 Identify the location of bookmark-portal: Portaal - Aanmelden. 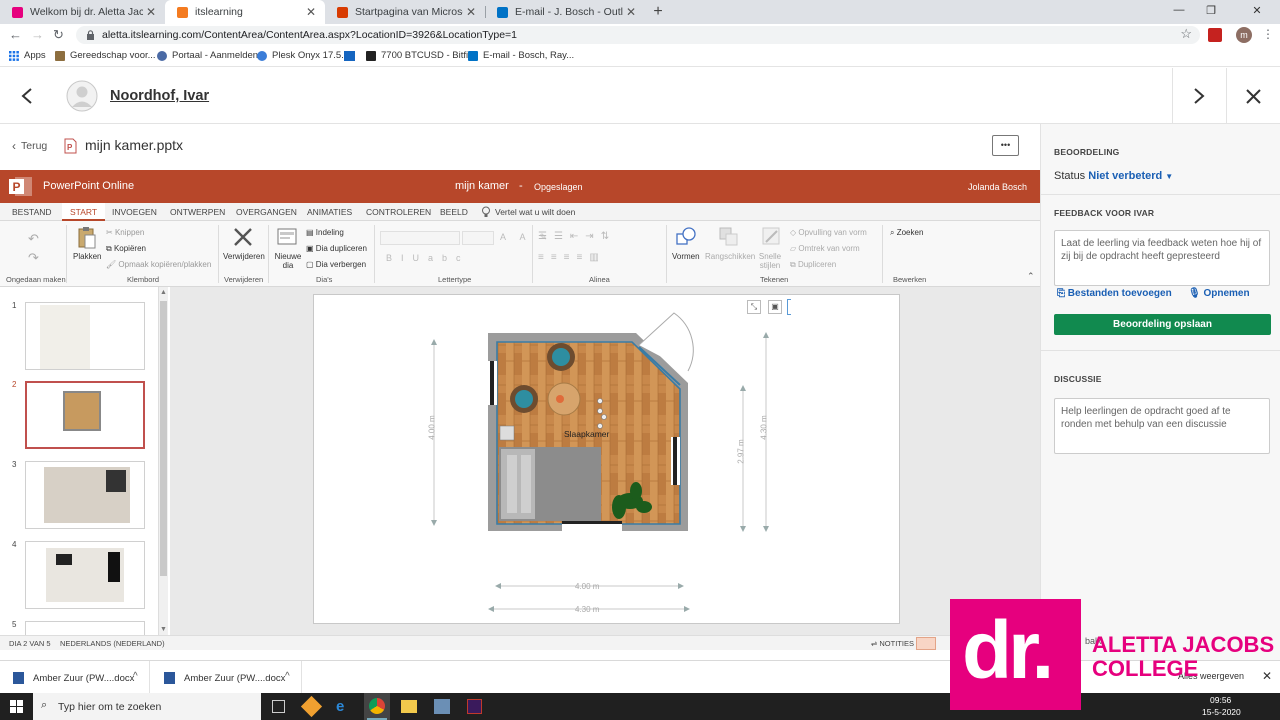
(207, 55).